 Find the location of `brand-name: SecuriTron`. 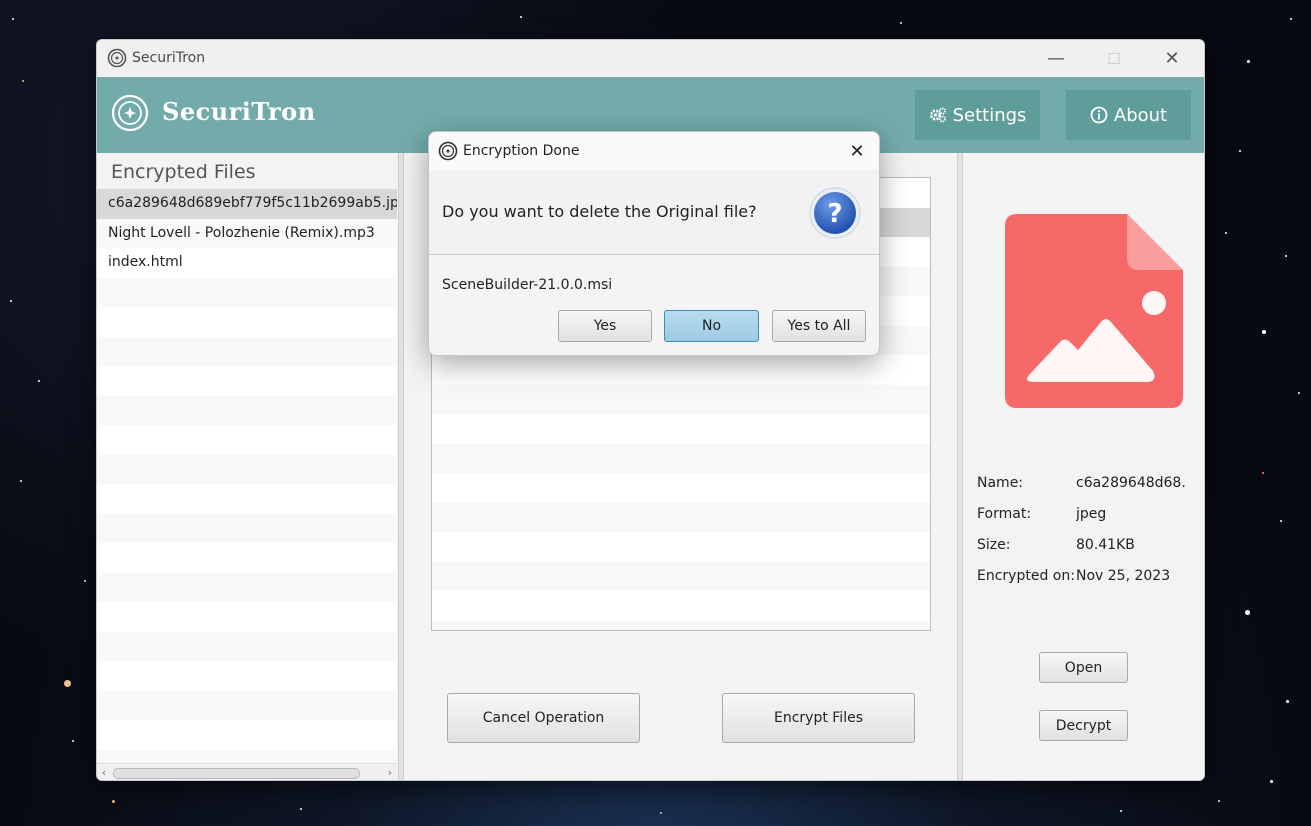

brand-name: SecuriTron is located at coordinates (239, 111).